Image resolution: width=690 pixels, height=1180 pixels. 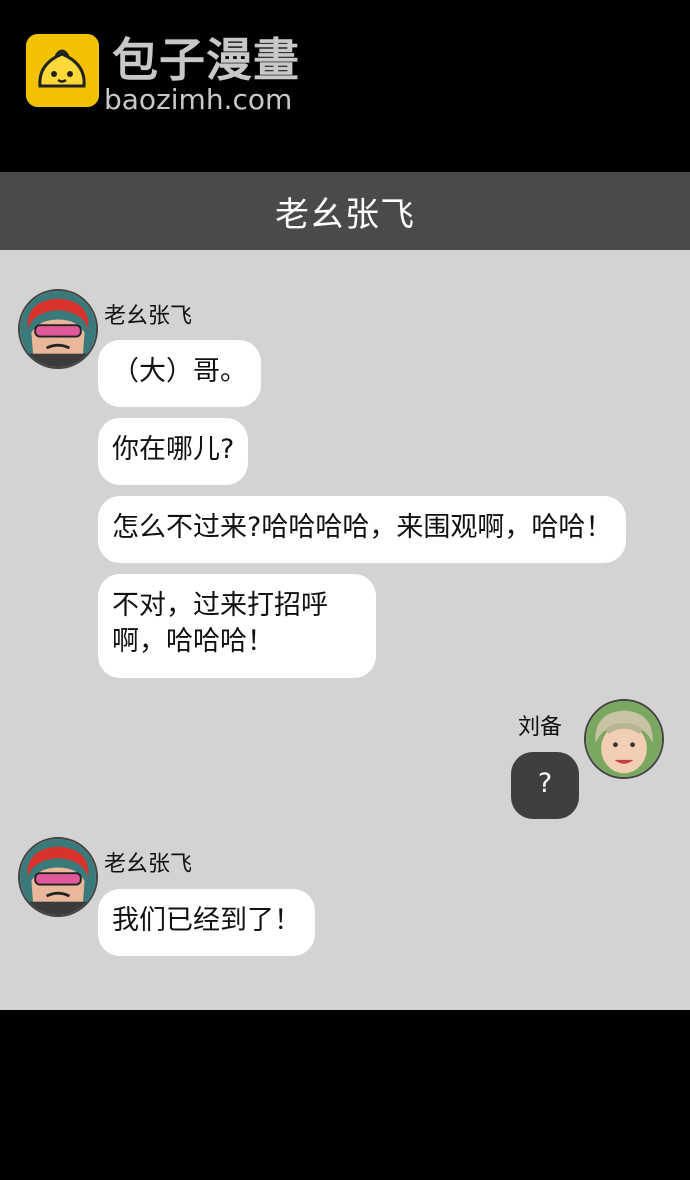 What do you see at coordinates (624, 739) in the screenshot?
I see `liubei-avatar` at bounding box center [624, 739].